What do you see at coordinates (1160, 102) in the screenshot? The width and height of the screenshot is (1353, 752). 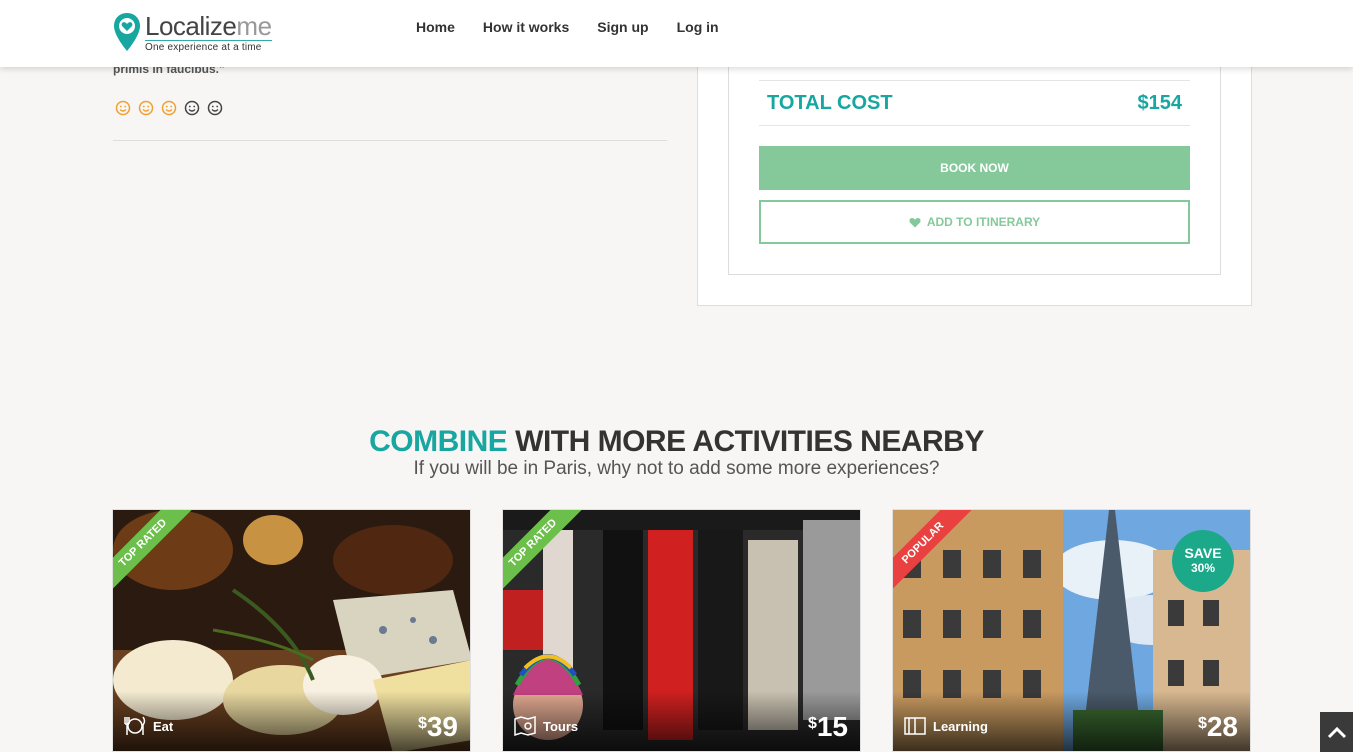 I see `total-cost-value: $154` at bounding box center [1160, 102].